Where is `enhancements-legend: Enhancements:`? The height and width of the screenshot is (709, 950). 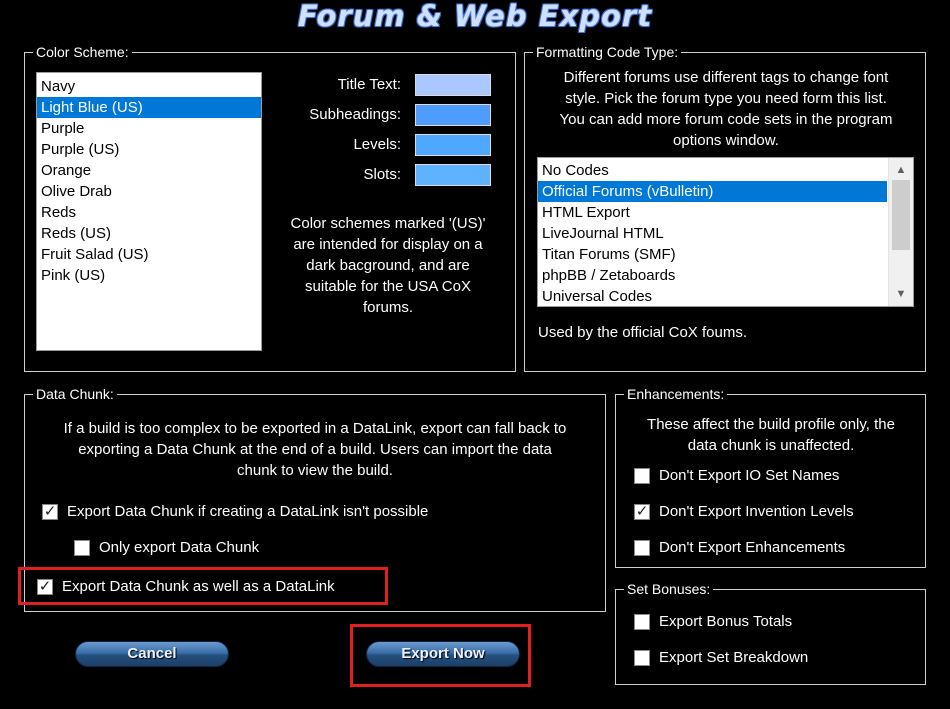 enhancements-legend: Enhancements: is located at coordinates (676, 394).